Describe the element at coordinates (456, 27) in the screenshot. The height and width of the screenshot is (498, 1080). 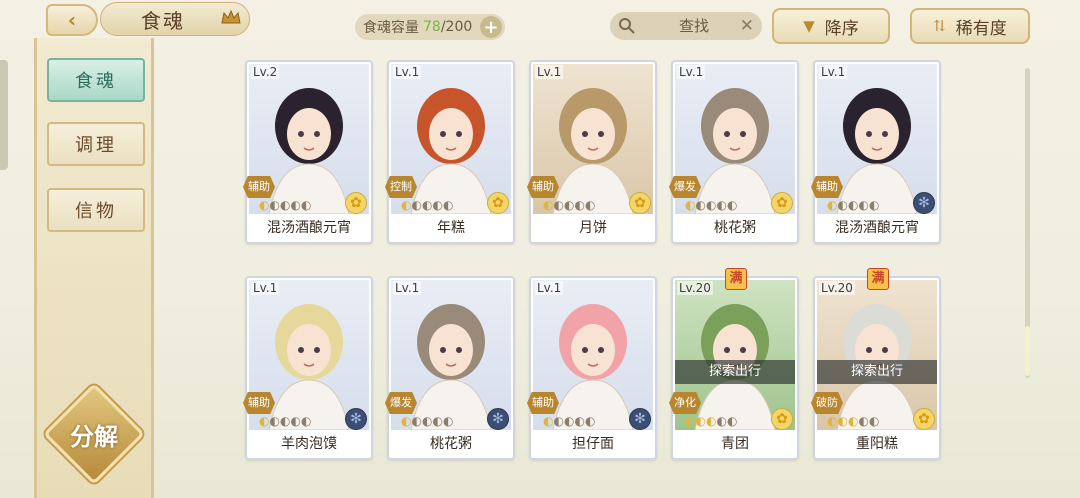
I see `capacity-total: /200` at that location.